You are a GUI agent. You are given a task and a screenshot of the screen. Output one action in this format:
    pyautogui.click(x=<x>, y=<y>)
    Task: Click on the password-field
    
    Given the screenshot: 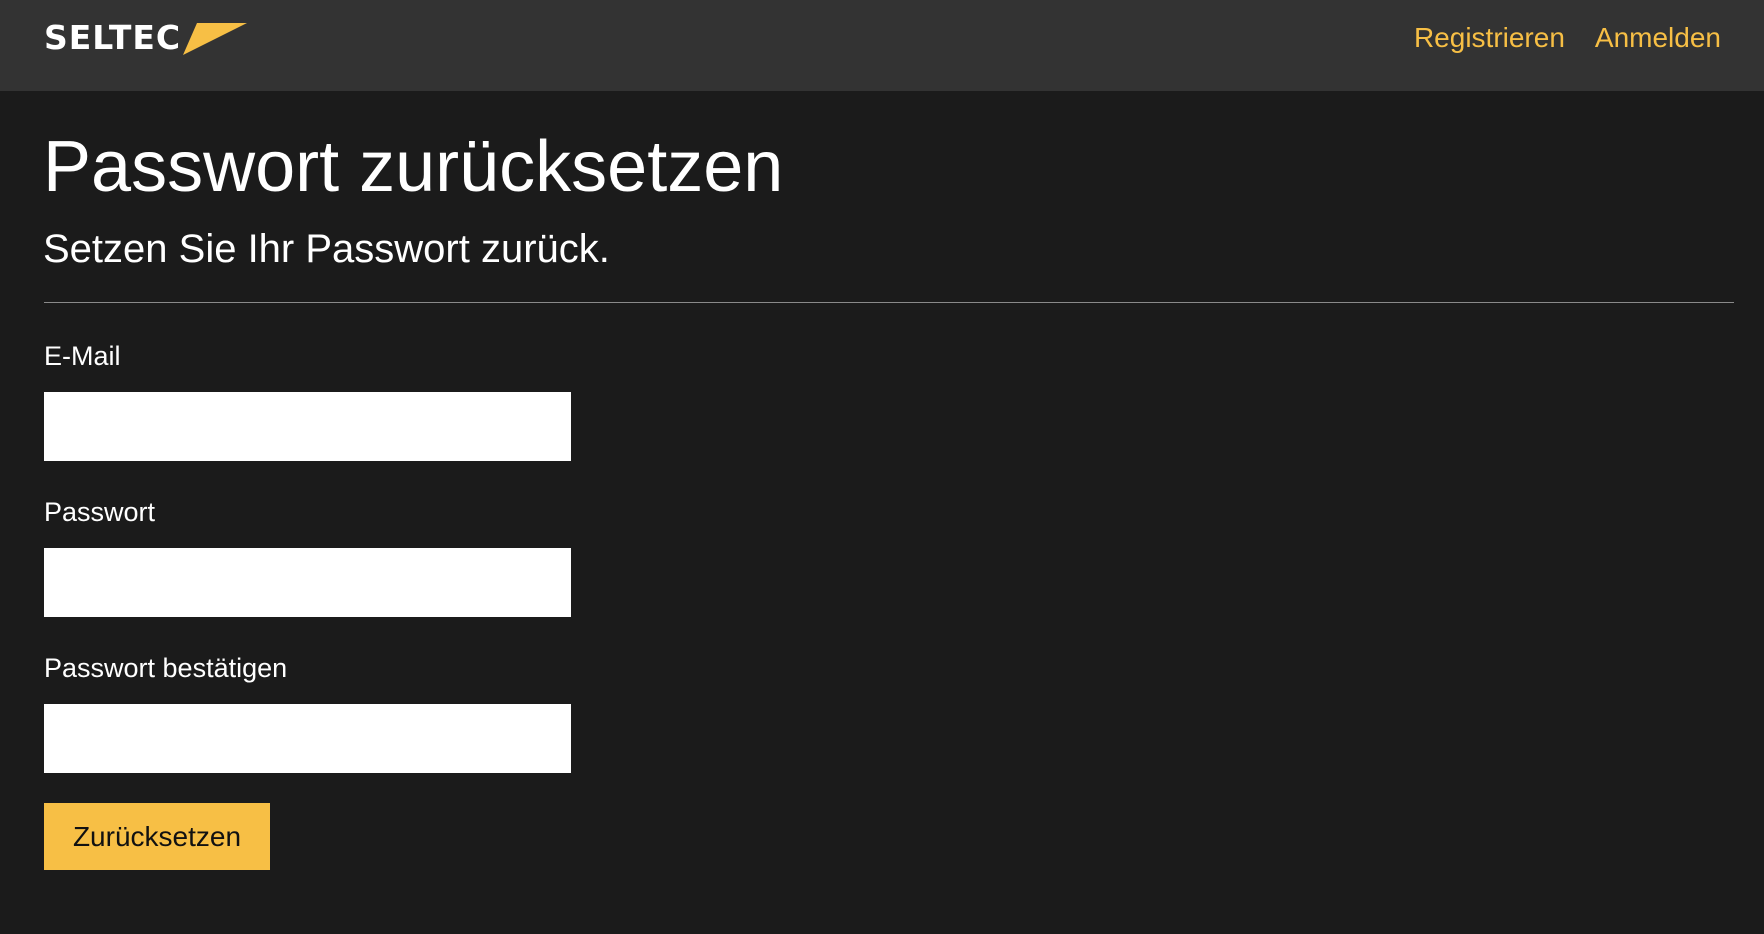 What is the action you would take?
    pyautogui.click(x=307, y=582)
    